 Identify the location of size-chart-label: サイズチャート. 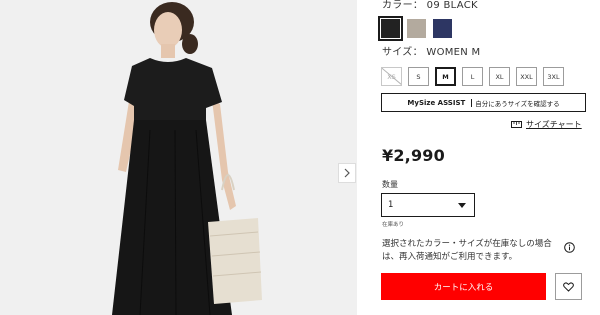
(554, 124).